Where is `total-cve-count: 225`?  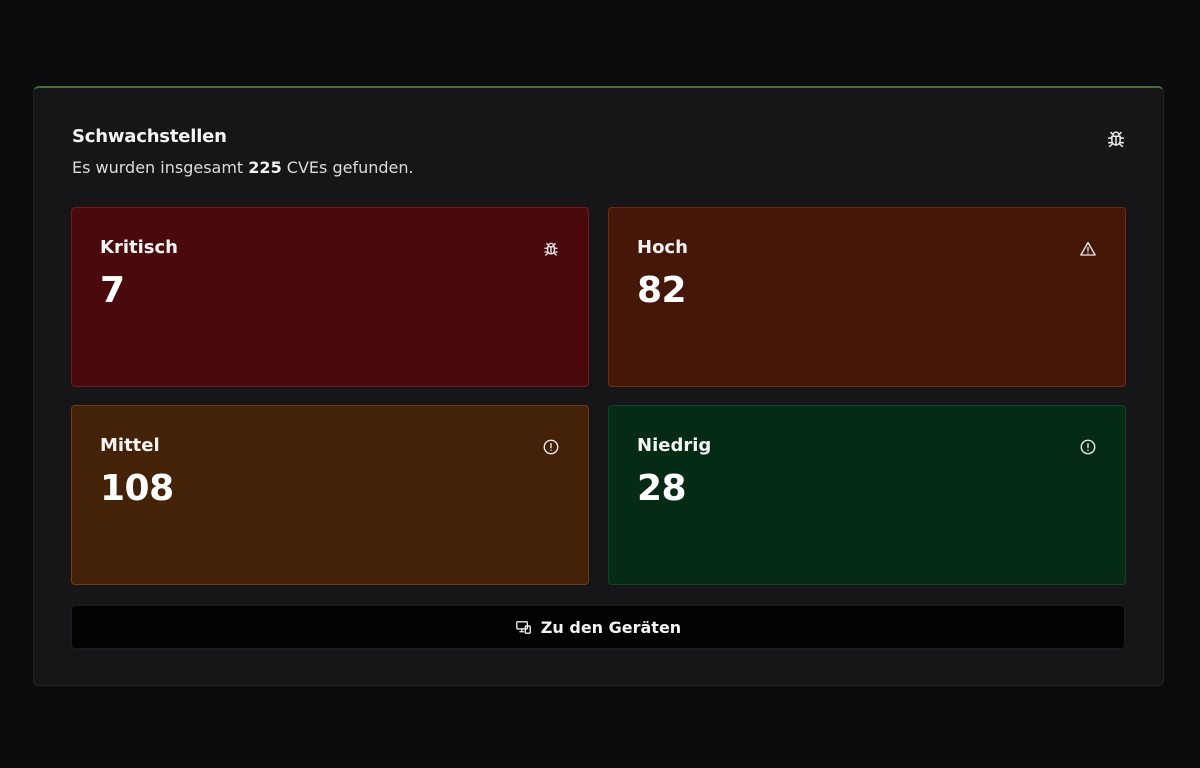 total-cve-count: 225 is located at coordinates (265, 167).